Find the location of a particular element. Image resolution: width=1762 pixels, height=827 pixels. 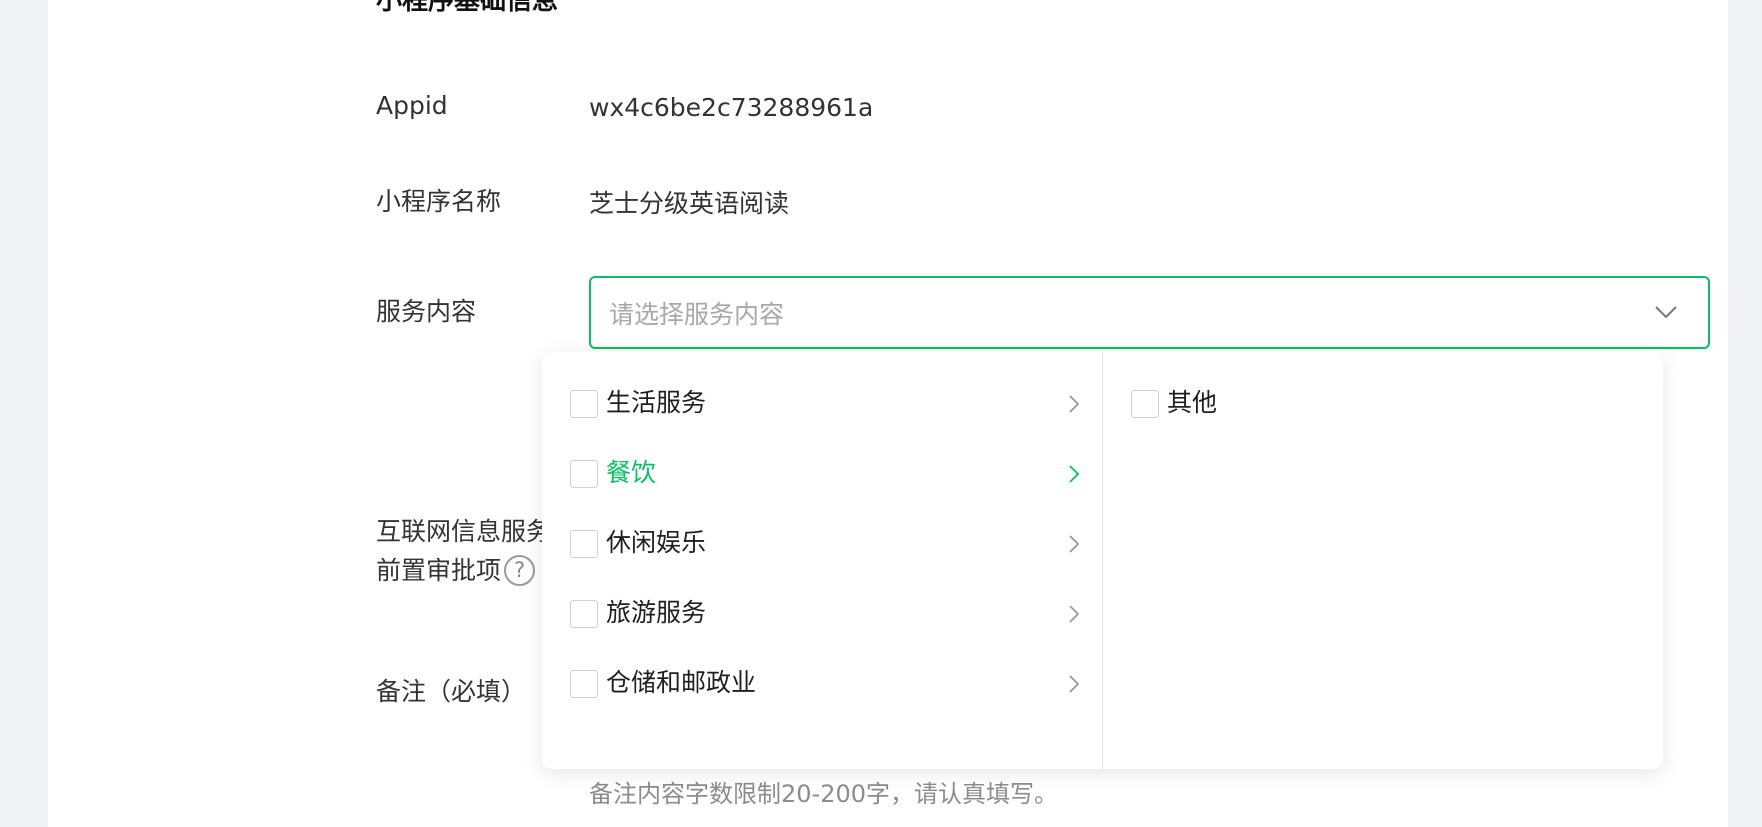

category-label: 休闲娱乐 is located at coordinates (656, 542).